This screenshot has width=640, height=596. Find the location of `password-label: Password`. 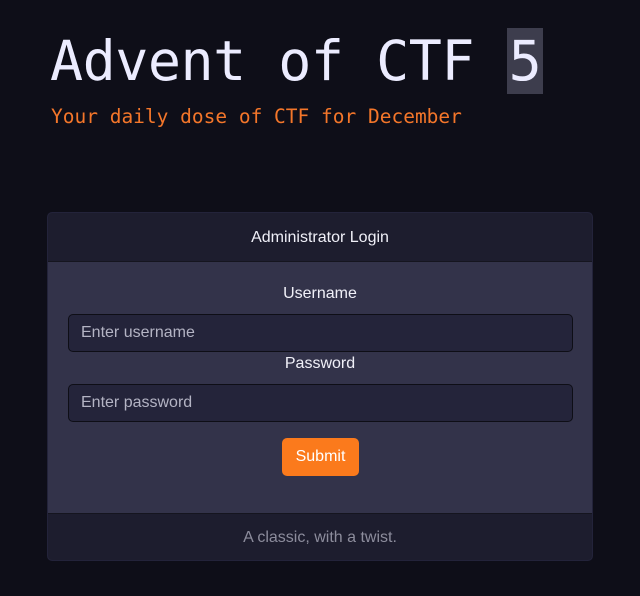

password-label: Password is located at coordinates (320, 363).